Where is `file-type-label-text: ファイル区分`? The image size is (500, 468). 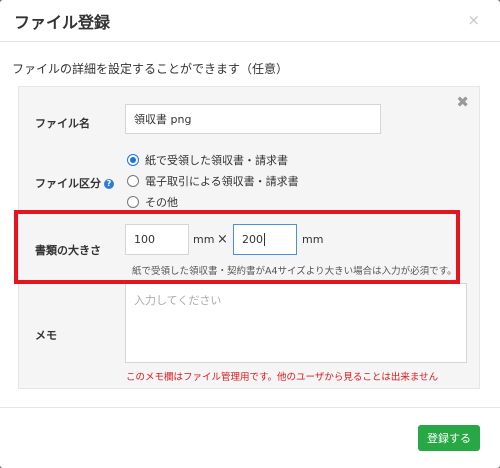 file-type-label-text: ファイル区分 is located at coordinates (68, 183).